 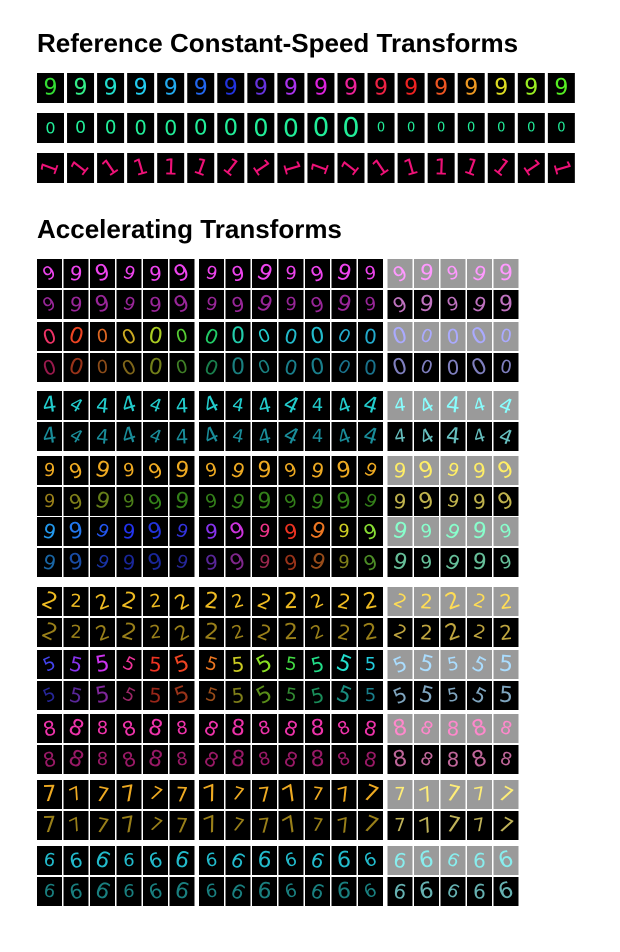 I want to click on svg-text: 7, so click(x=49, y=825).